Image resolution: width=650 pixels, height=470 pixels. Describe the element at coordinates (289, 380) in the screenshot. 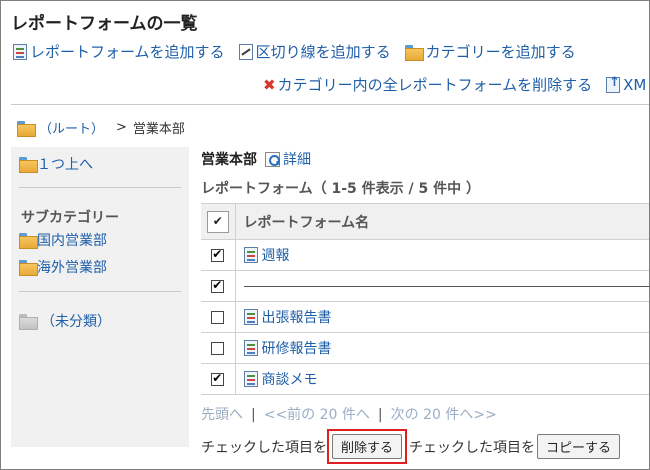

I see `form-name: 商談メモ` at that location.